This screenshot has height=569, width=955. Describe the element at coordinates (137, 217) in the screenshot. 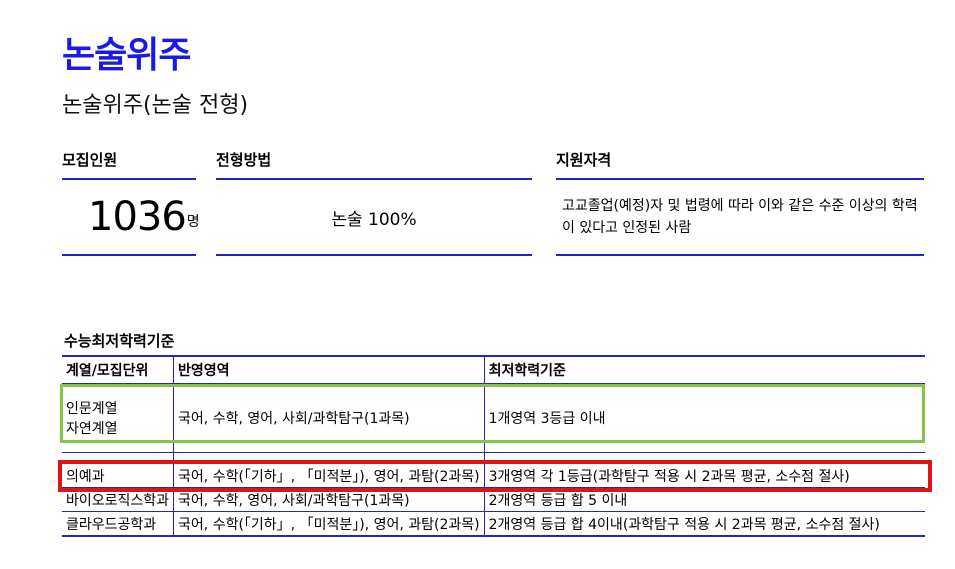

I see `recruit-count: 1036` at that location.